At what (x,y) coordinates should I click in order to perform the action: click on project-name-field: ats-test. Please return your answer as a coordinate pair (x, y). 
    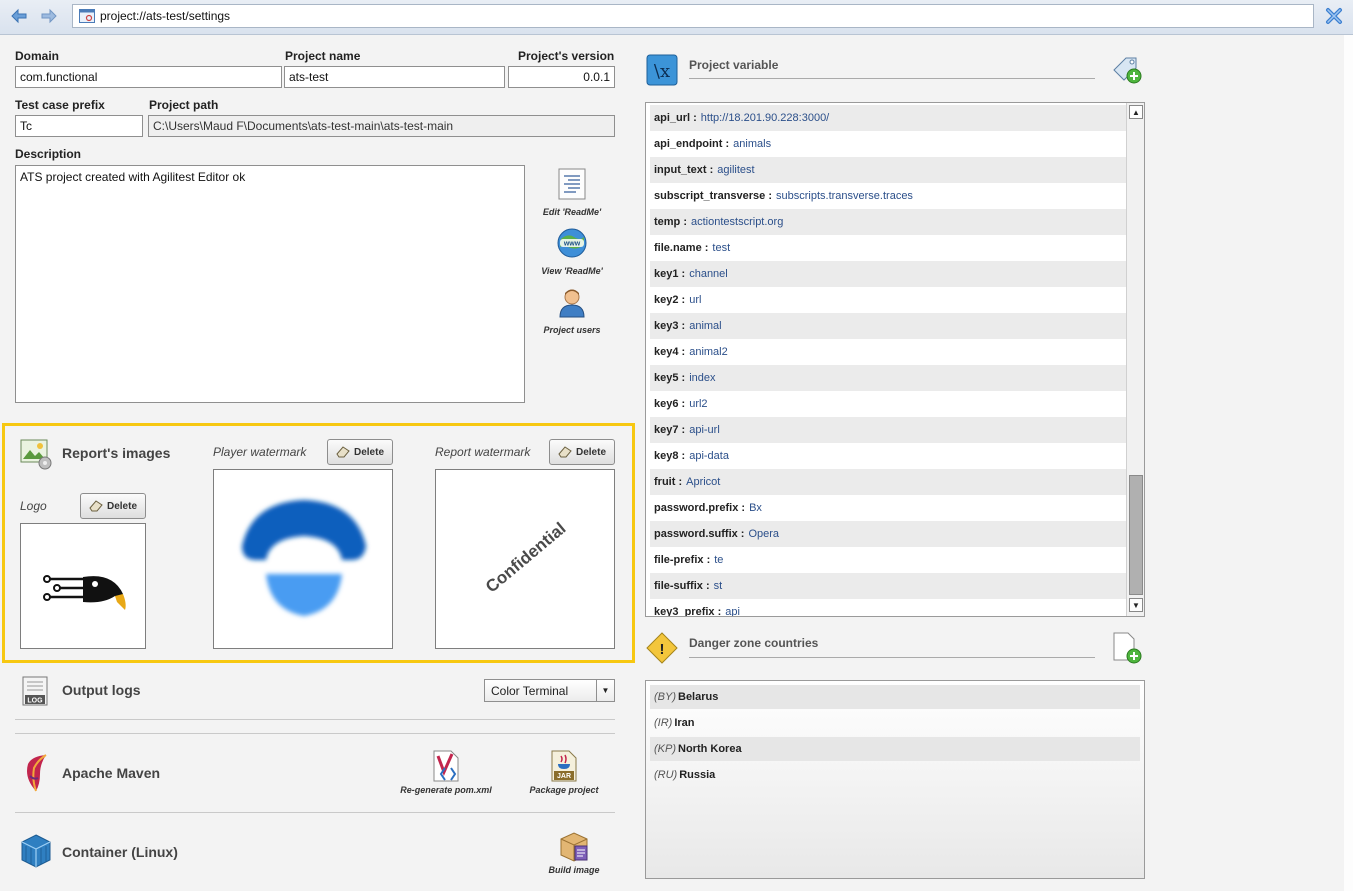
    Looking at the image, I should click on (394, 77).